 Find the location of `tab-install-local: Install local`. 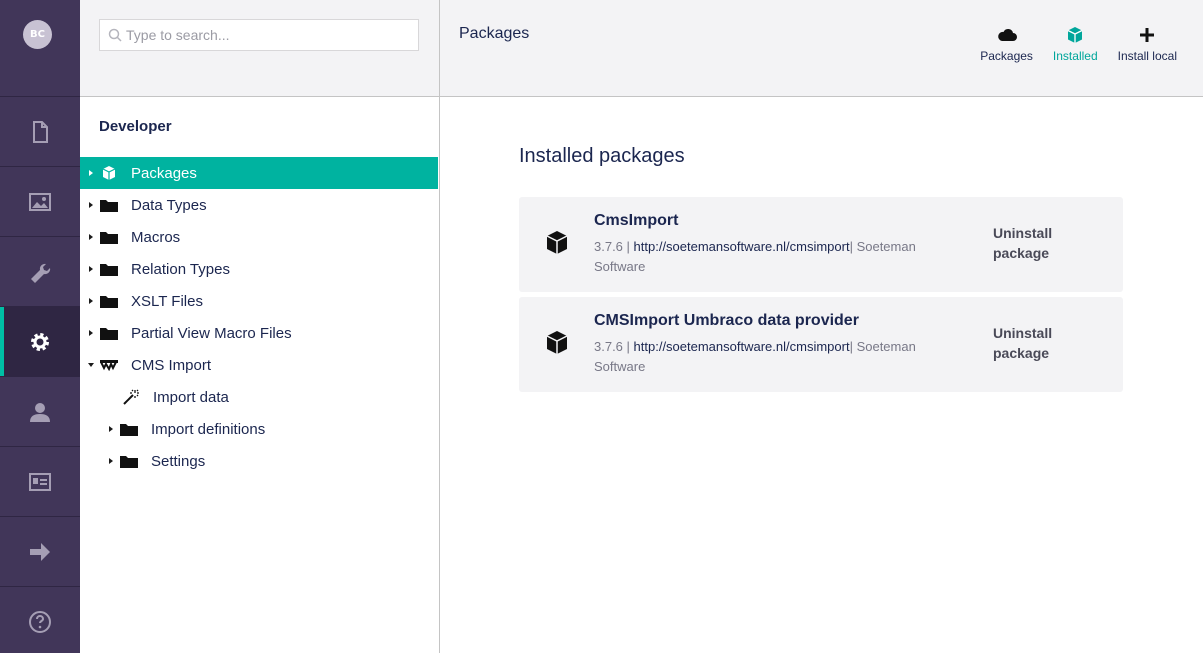

tab-install-local: Install local is located at coordinates (1147, 44).